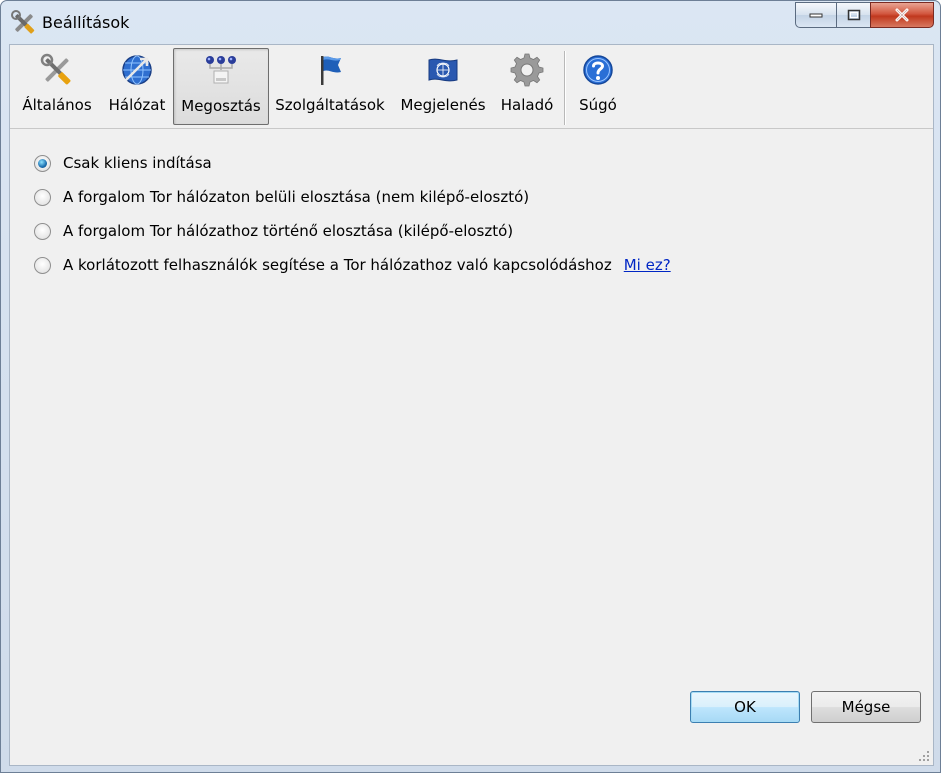 The image size is (941, 773). What do you see at coordinates (137, 105) in the screenshot?
I see `tab-network-label: Hálózat` at bounding box center [137, 105].